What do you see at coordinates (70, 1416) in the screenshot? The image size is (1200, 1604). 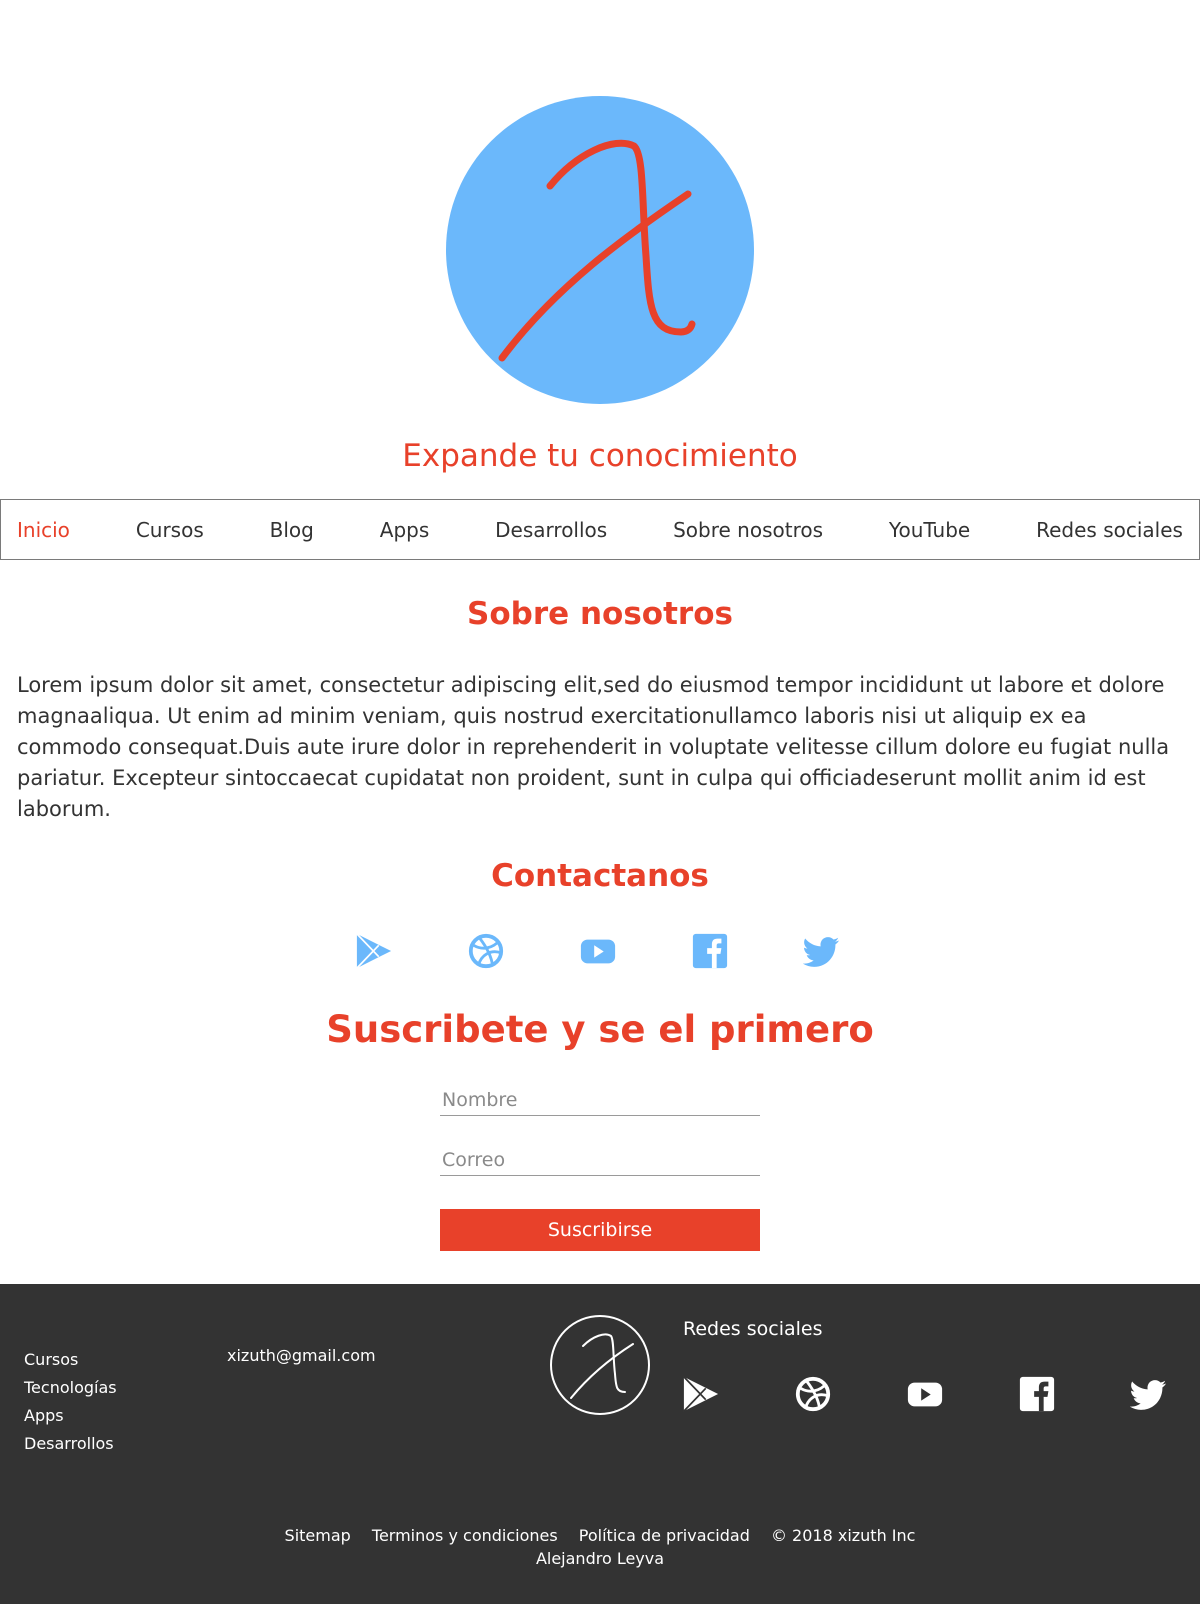 I see `footer-link-apps: Apps` at bounding box center [70, 1416].